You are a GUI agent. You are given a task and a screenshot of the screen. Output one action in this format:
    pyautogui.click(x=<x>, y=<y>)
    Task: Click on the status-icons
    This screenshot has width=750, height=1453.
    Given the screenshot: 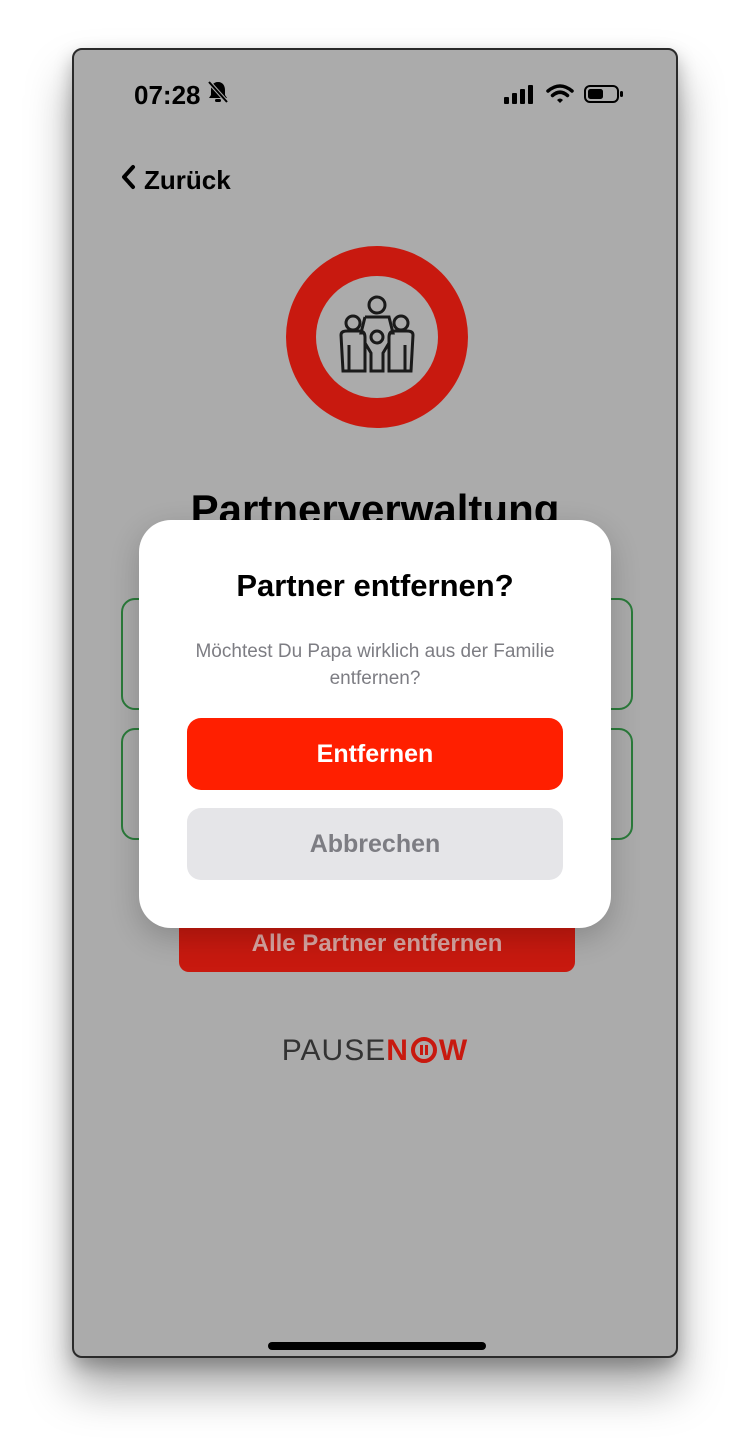 What is the action you would take?
    pyautogui.click(x=564, y=96)
    